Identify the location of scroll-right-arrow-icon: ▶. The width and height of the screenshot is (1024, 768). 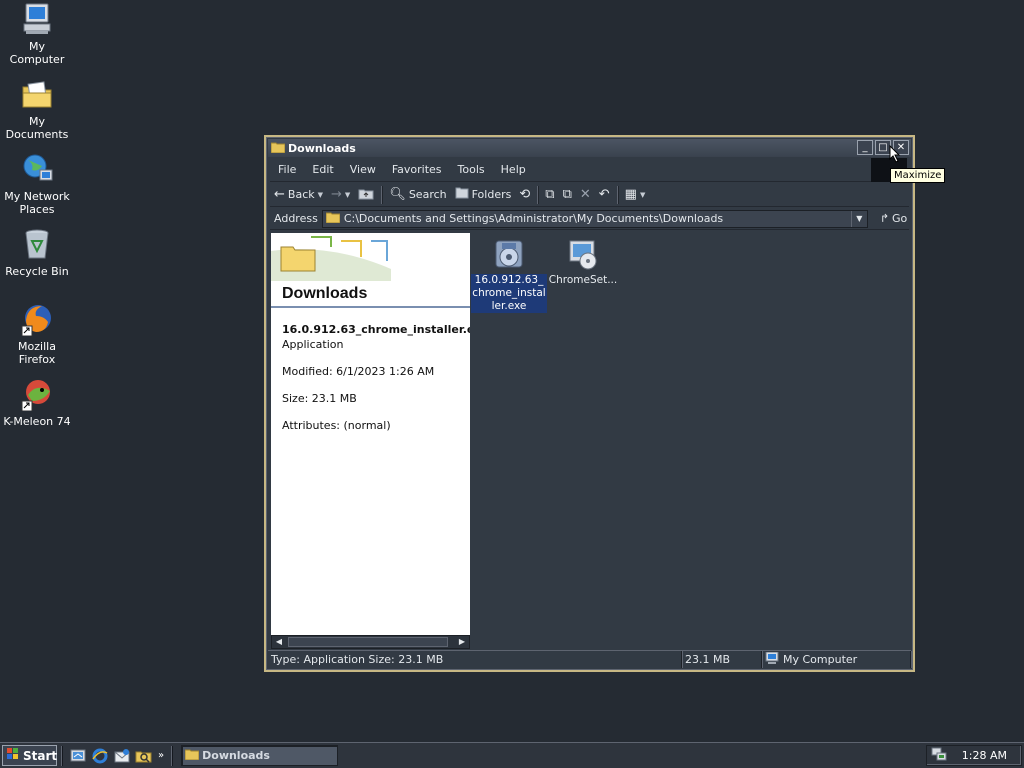
(462, 642).